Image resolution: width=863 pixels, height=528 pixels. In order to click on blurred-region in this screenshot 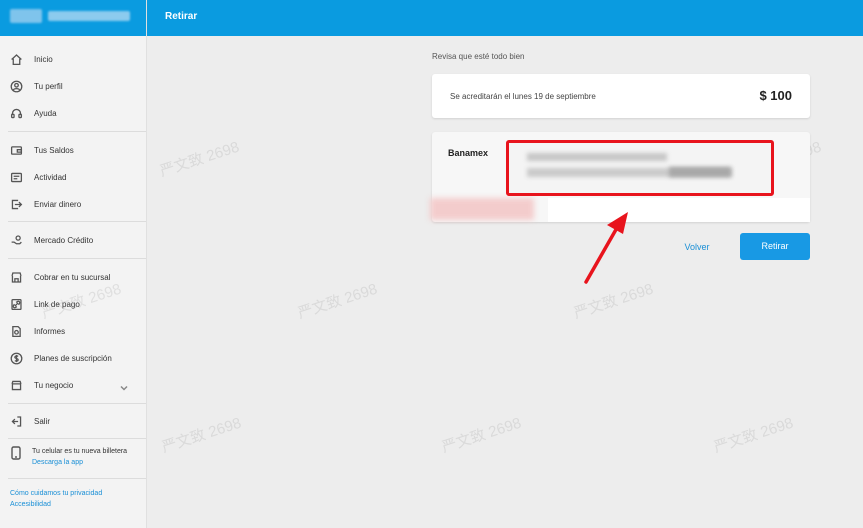, I will do `click(482, 209)`.